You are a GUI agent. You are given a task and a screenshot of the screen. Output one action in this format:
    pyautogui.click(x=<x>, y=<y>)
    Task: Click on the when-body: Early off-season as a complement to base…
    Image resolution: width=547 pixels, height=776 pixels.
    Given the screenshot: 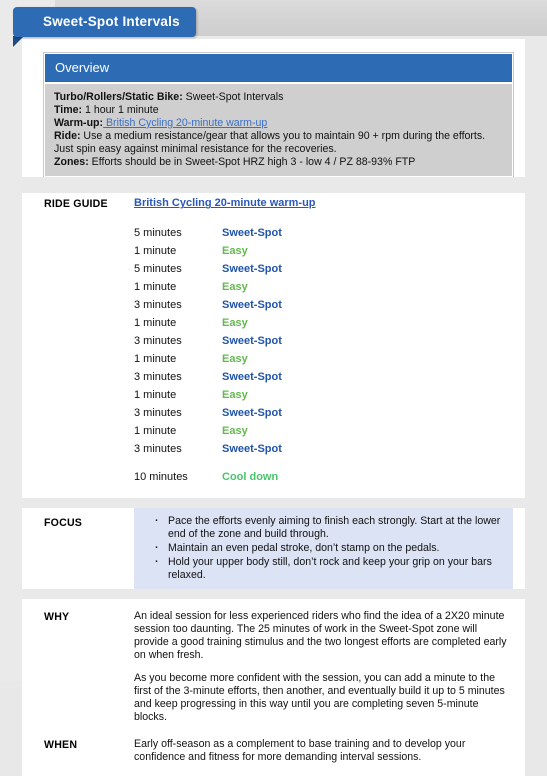 What is the action you would take?
    pyautogui.click(x=300, y=751)
    